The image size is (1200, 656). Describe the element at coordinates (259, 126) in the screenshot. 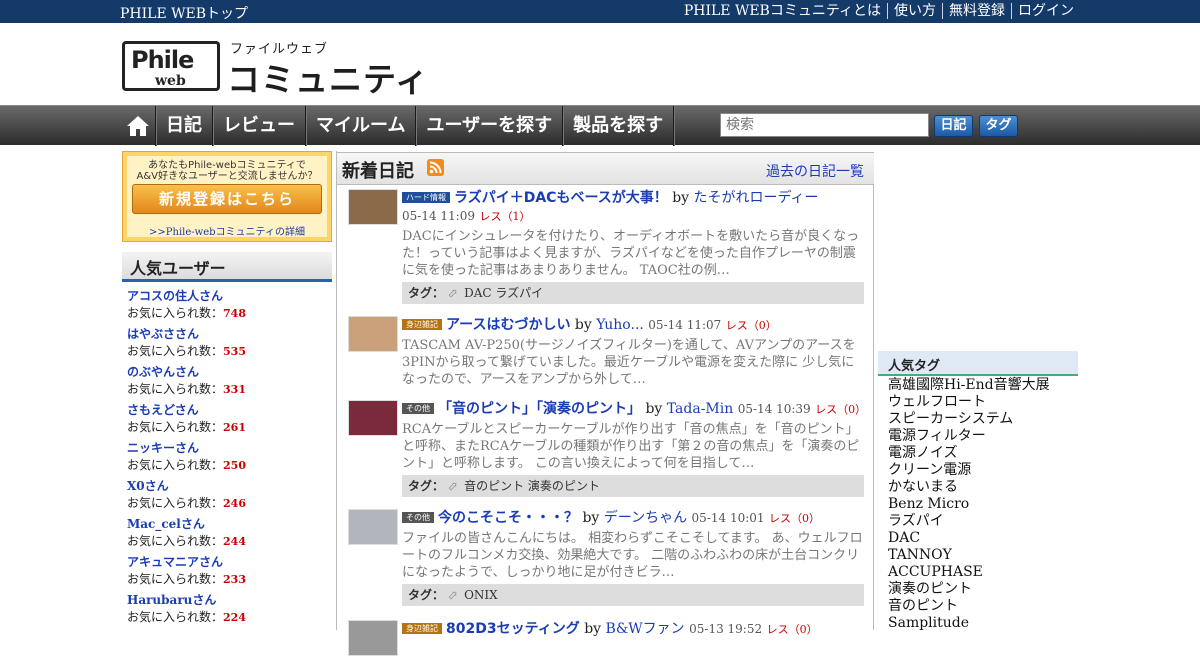

I see `nav-review: レビュー` at that location.